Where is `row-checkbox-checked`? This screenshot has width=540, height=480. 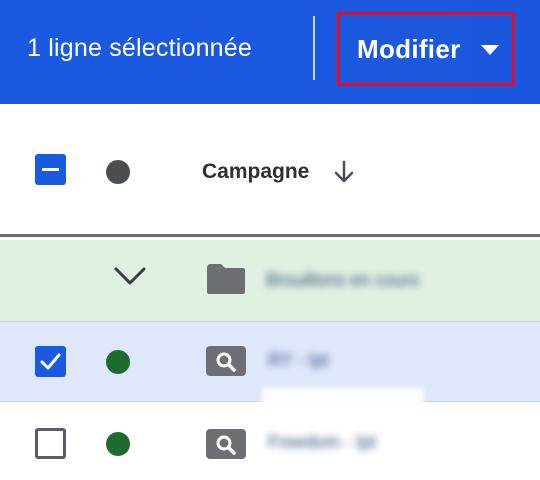
row-checkbox-checked is located at coordinates (50, 361).